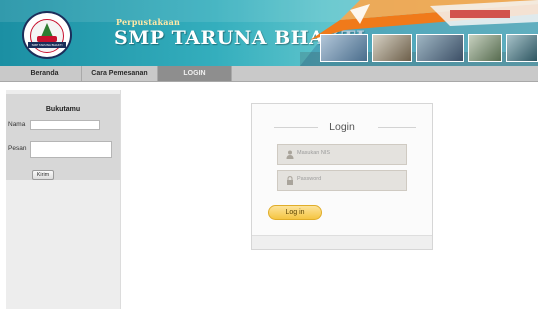 Image resolution: width=538 pixels, height=309 pixels. Describe the element at coordinates (342, 180) in the screenshot. I see `password-field: Password` at that location.